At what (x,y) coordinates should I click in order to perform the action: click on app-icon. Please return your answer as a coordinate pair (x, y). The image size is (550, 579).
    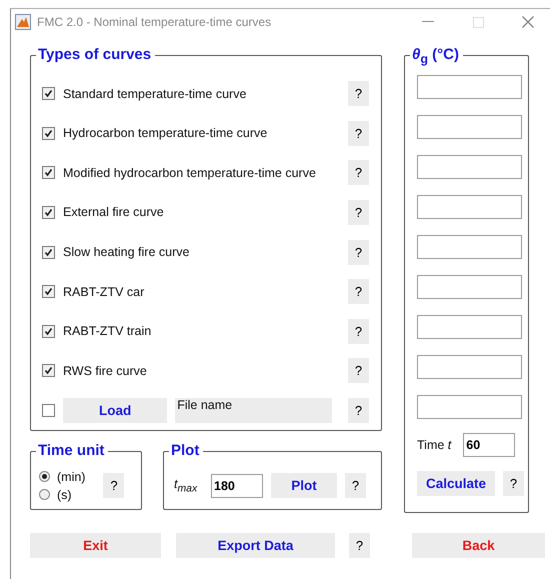
    Looking at the image, I should click on (23, 22).